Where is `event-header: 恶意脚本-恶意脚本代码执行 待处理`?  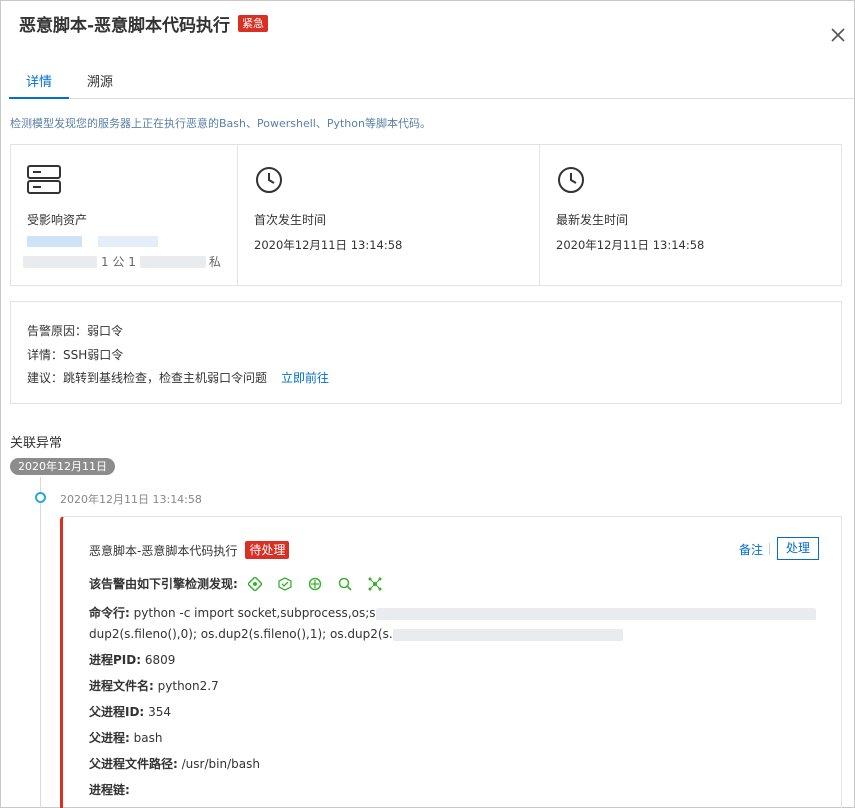
event-header: 恶意脚本-恶意脚本代码执行 待处理 is located at coordinates (189, 550).